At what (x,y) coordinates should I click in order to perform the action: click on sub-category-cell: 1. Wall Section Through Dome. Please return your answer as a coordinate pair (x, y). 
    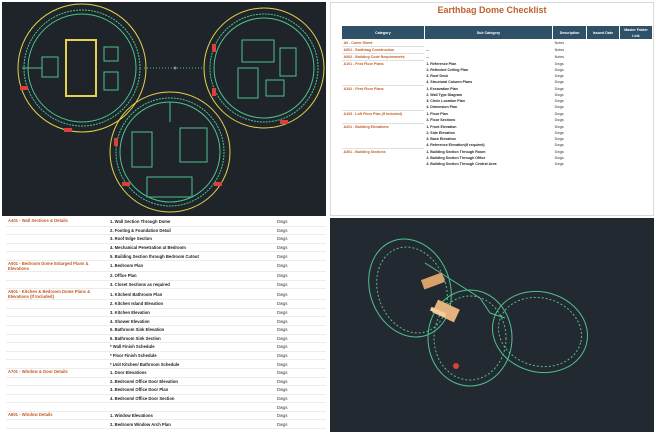
    Looking at the image, I should click on (191, 222).